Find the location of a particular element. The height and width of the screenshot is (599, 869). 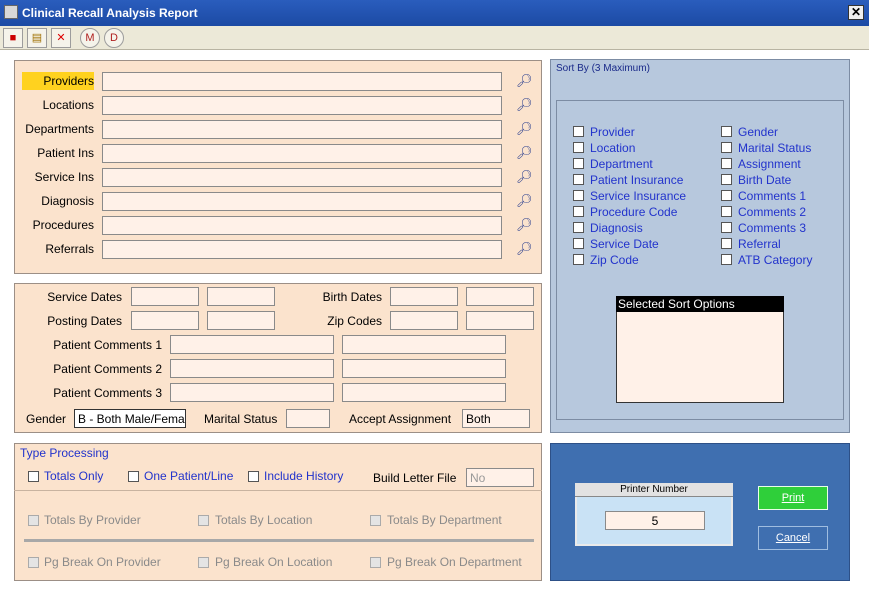

sort-comments1-label: Comments 1 is located at coordinates (772, 196).